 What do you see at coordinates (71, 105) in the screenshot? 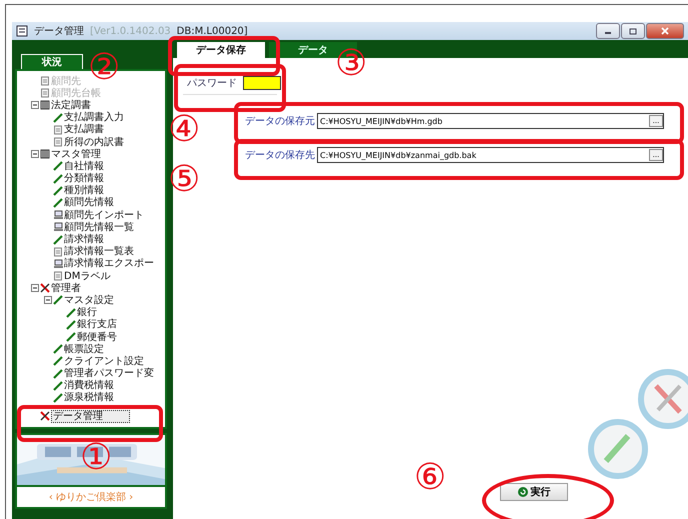
I see `tree-item: 法定調書` at bounding box center [71, 105].